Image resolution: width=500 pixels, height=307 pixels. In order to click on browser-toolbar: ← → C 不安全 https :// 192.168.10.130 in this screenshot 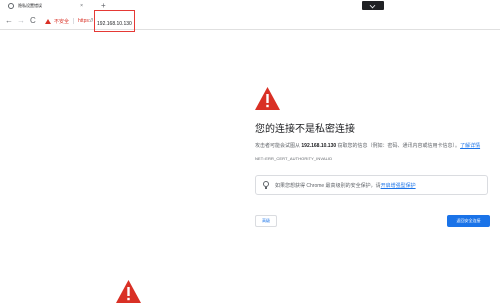, I will do `click(250, 21)`.